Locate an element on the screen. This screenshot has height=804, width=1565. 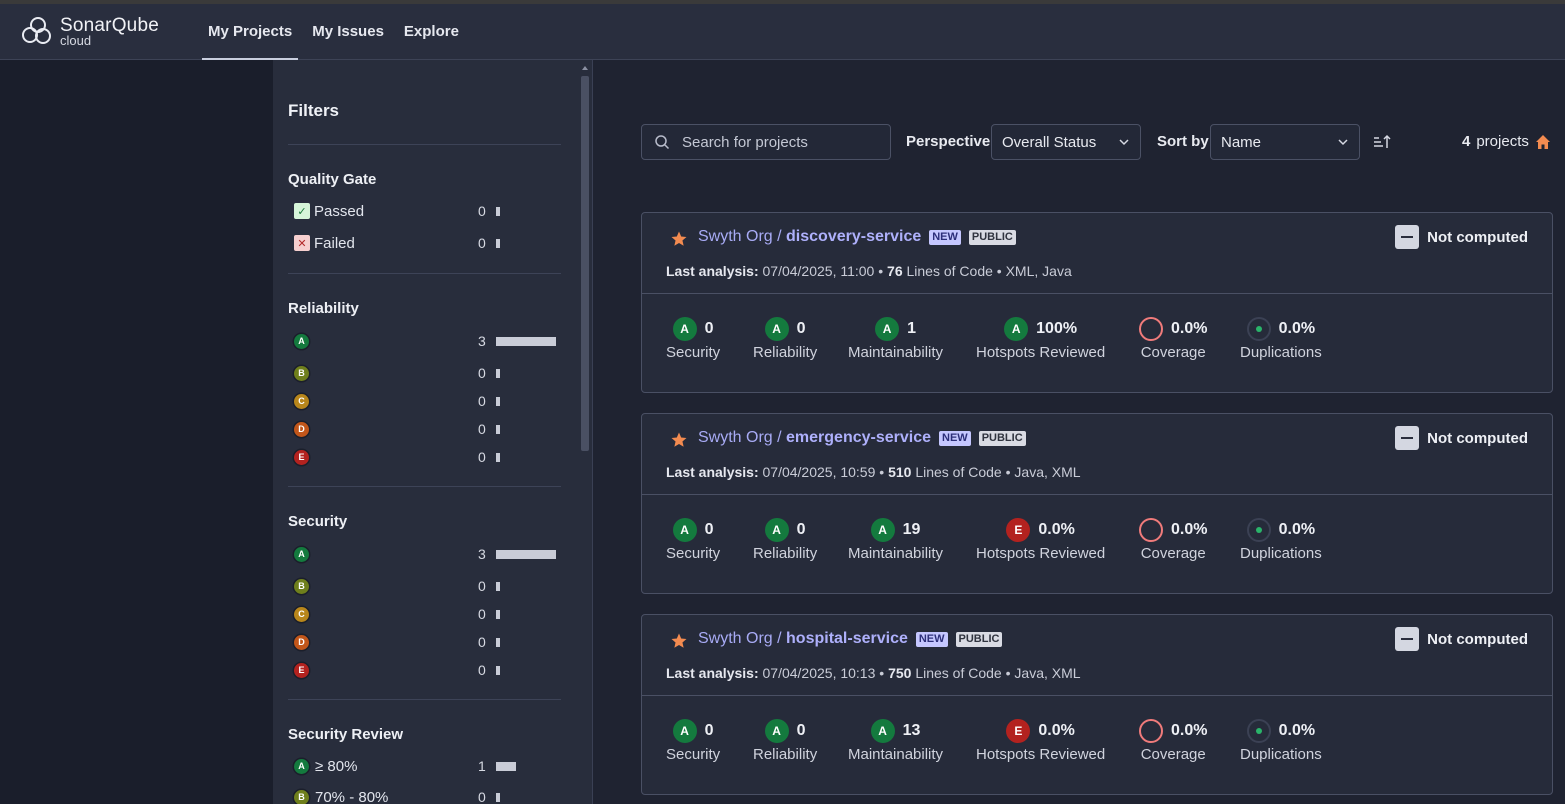
sonarqube-logo: SonarQube cloud is located at coordinates (89, 31).